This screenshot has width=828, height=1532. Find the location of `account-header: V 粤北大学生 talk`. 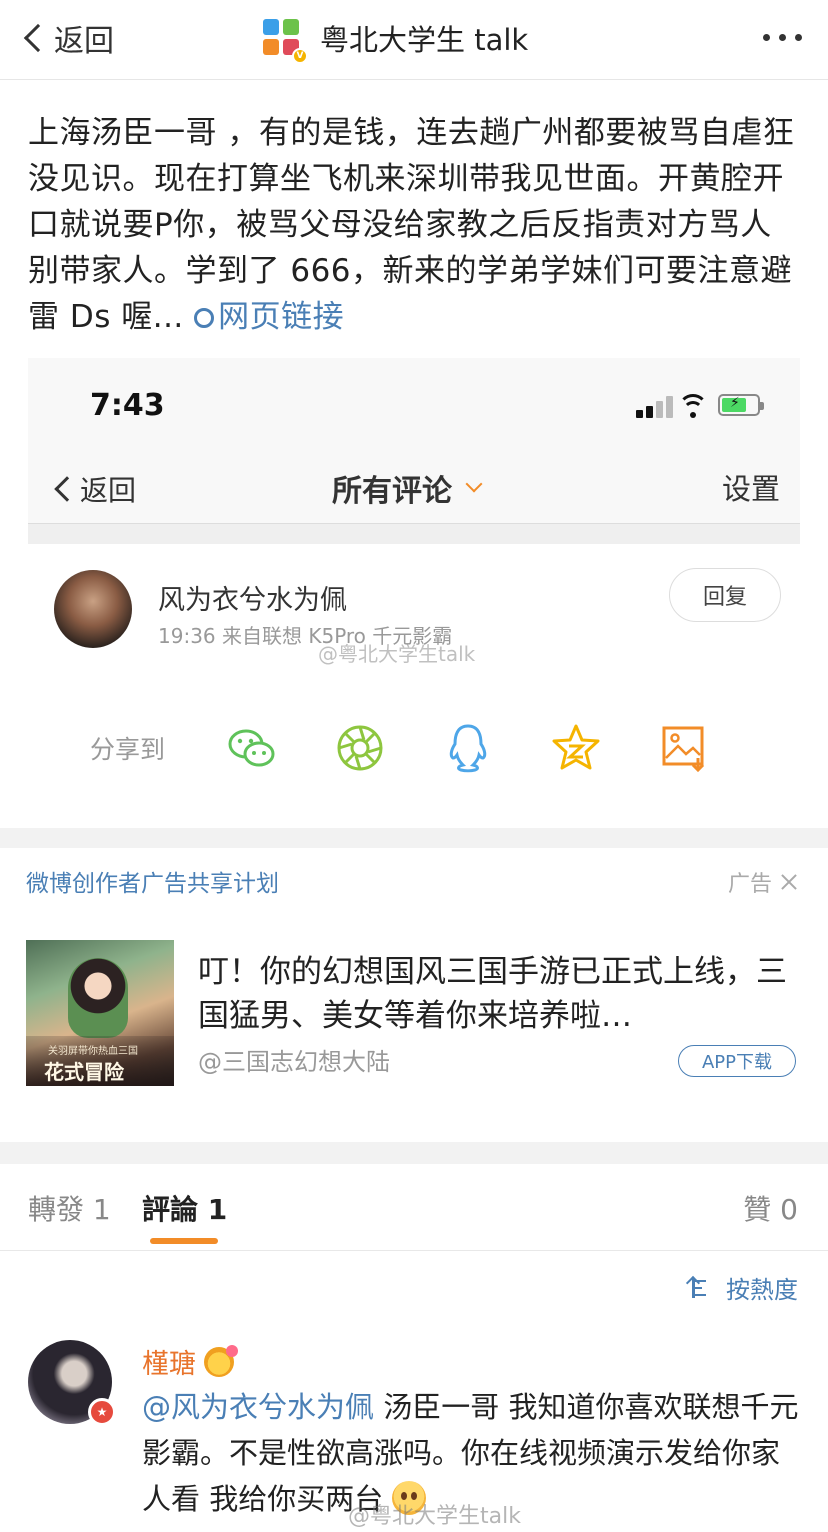

account-header: V 粤北大学生 talk is located at coordinates (395, 39).